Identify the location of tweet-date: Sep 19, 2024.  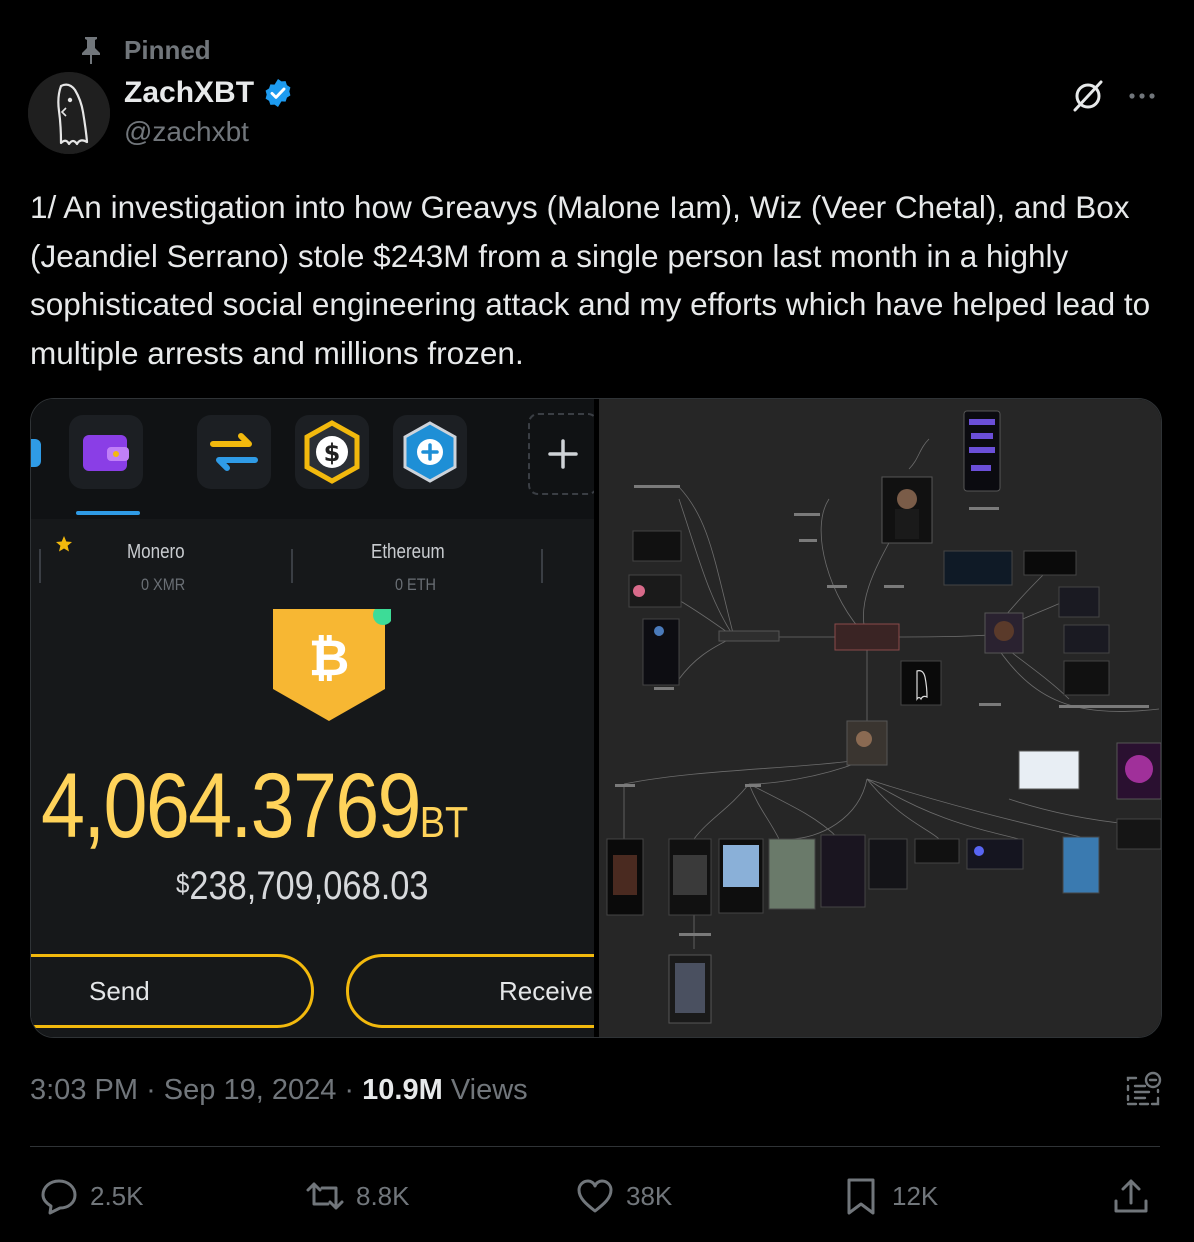
(250, 1090).